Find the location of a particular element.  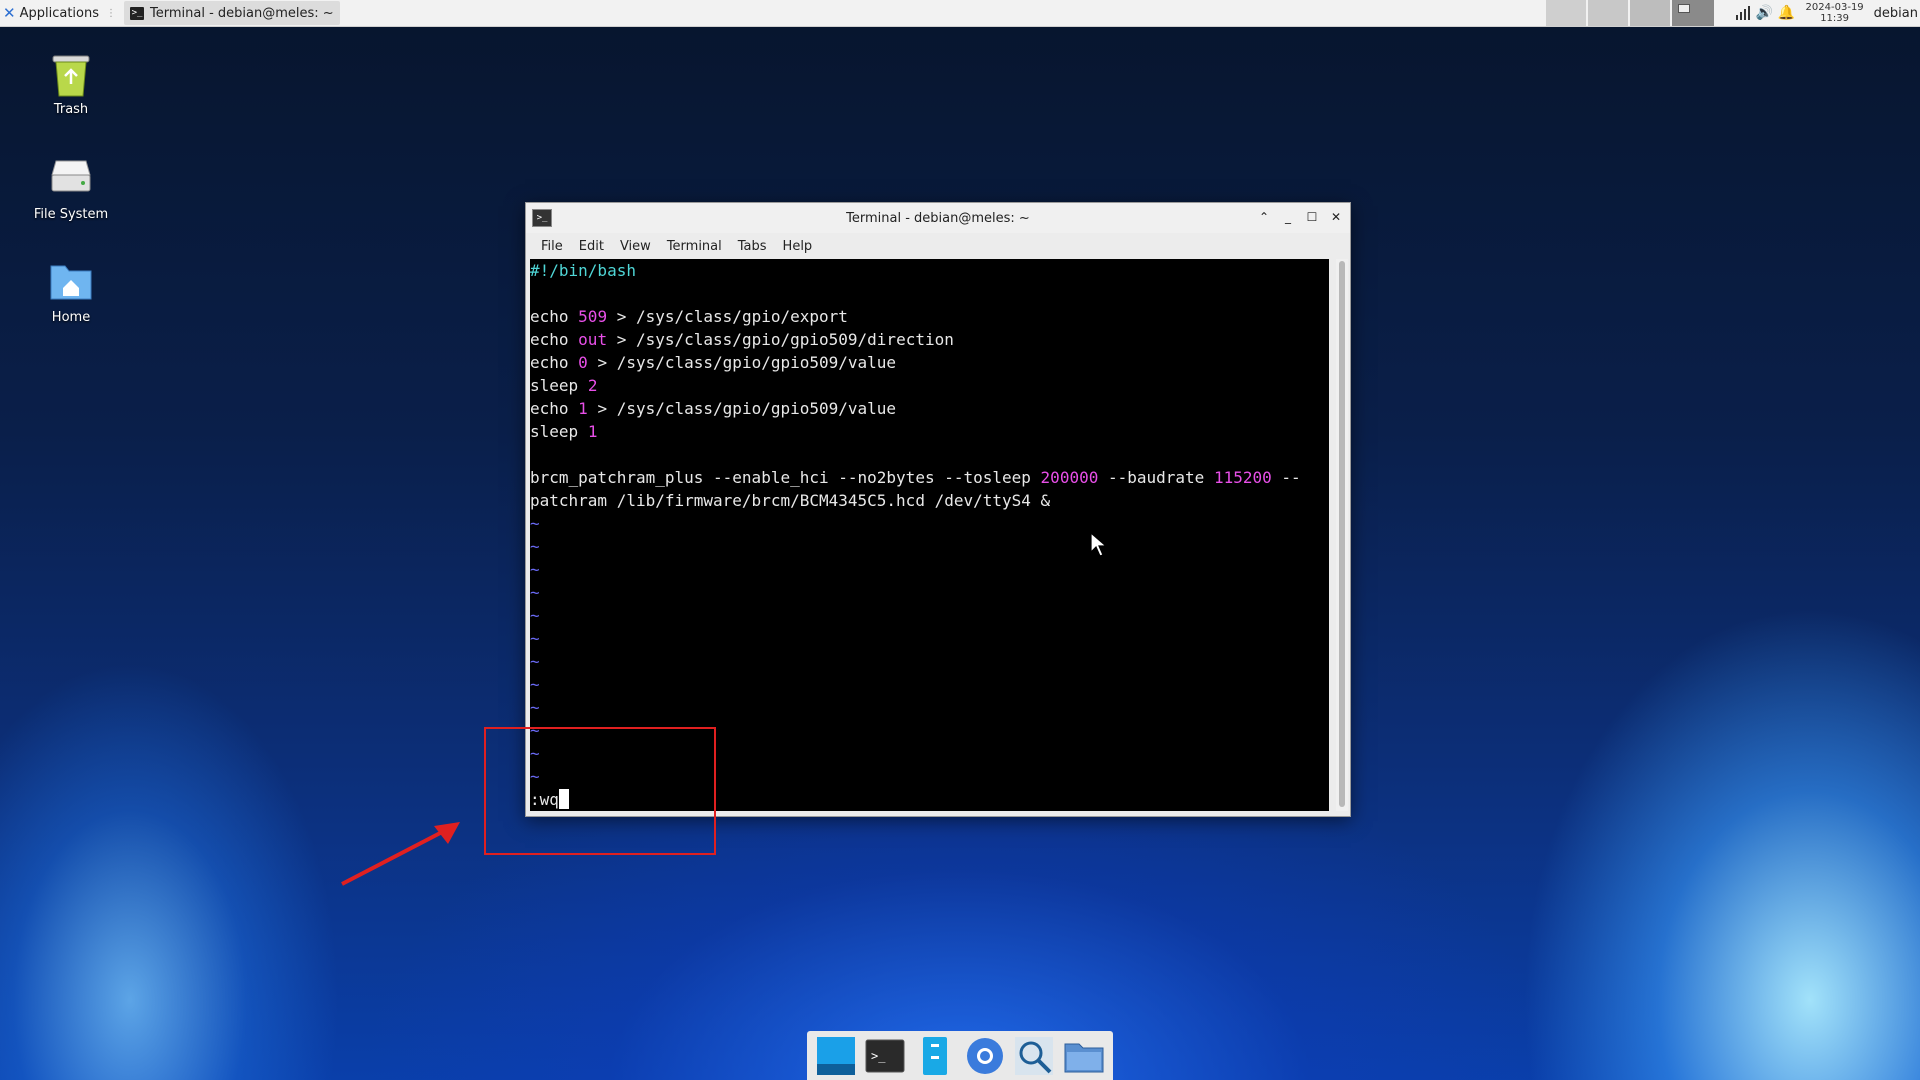

script-line: sleep 1 is located at coordinates (929, 431).